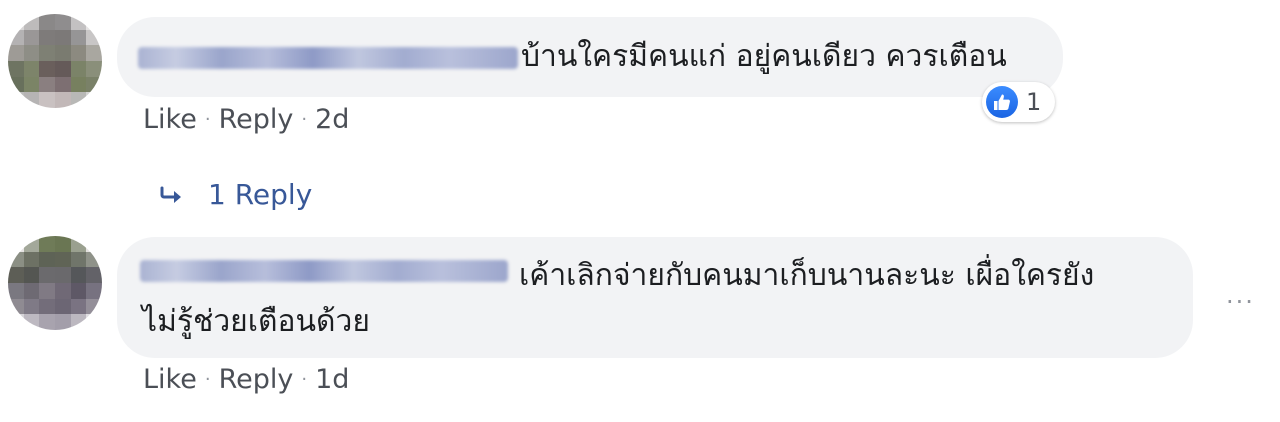 Image resolution: width=1280 pixels, height=422 pixels. I want to click on more-options-icon: ···, so click(1240, 302).